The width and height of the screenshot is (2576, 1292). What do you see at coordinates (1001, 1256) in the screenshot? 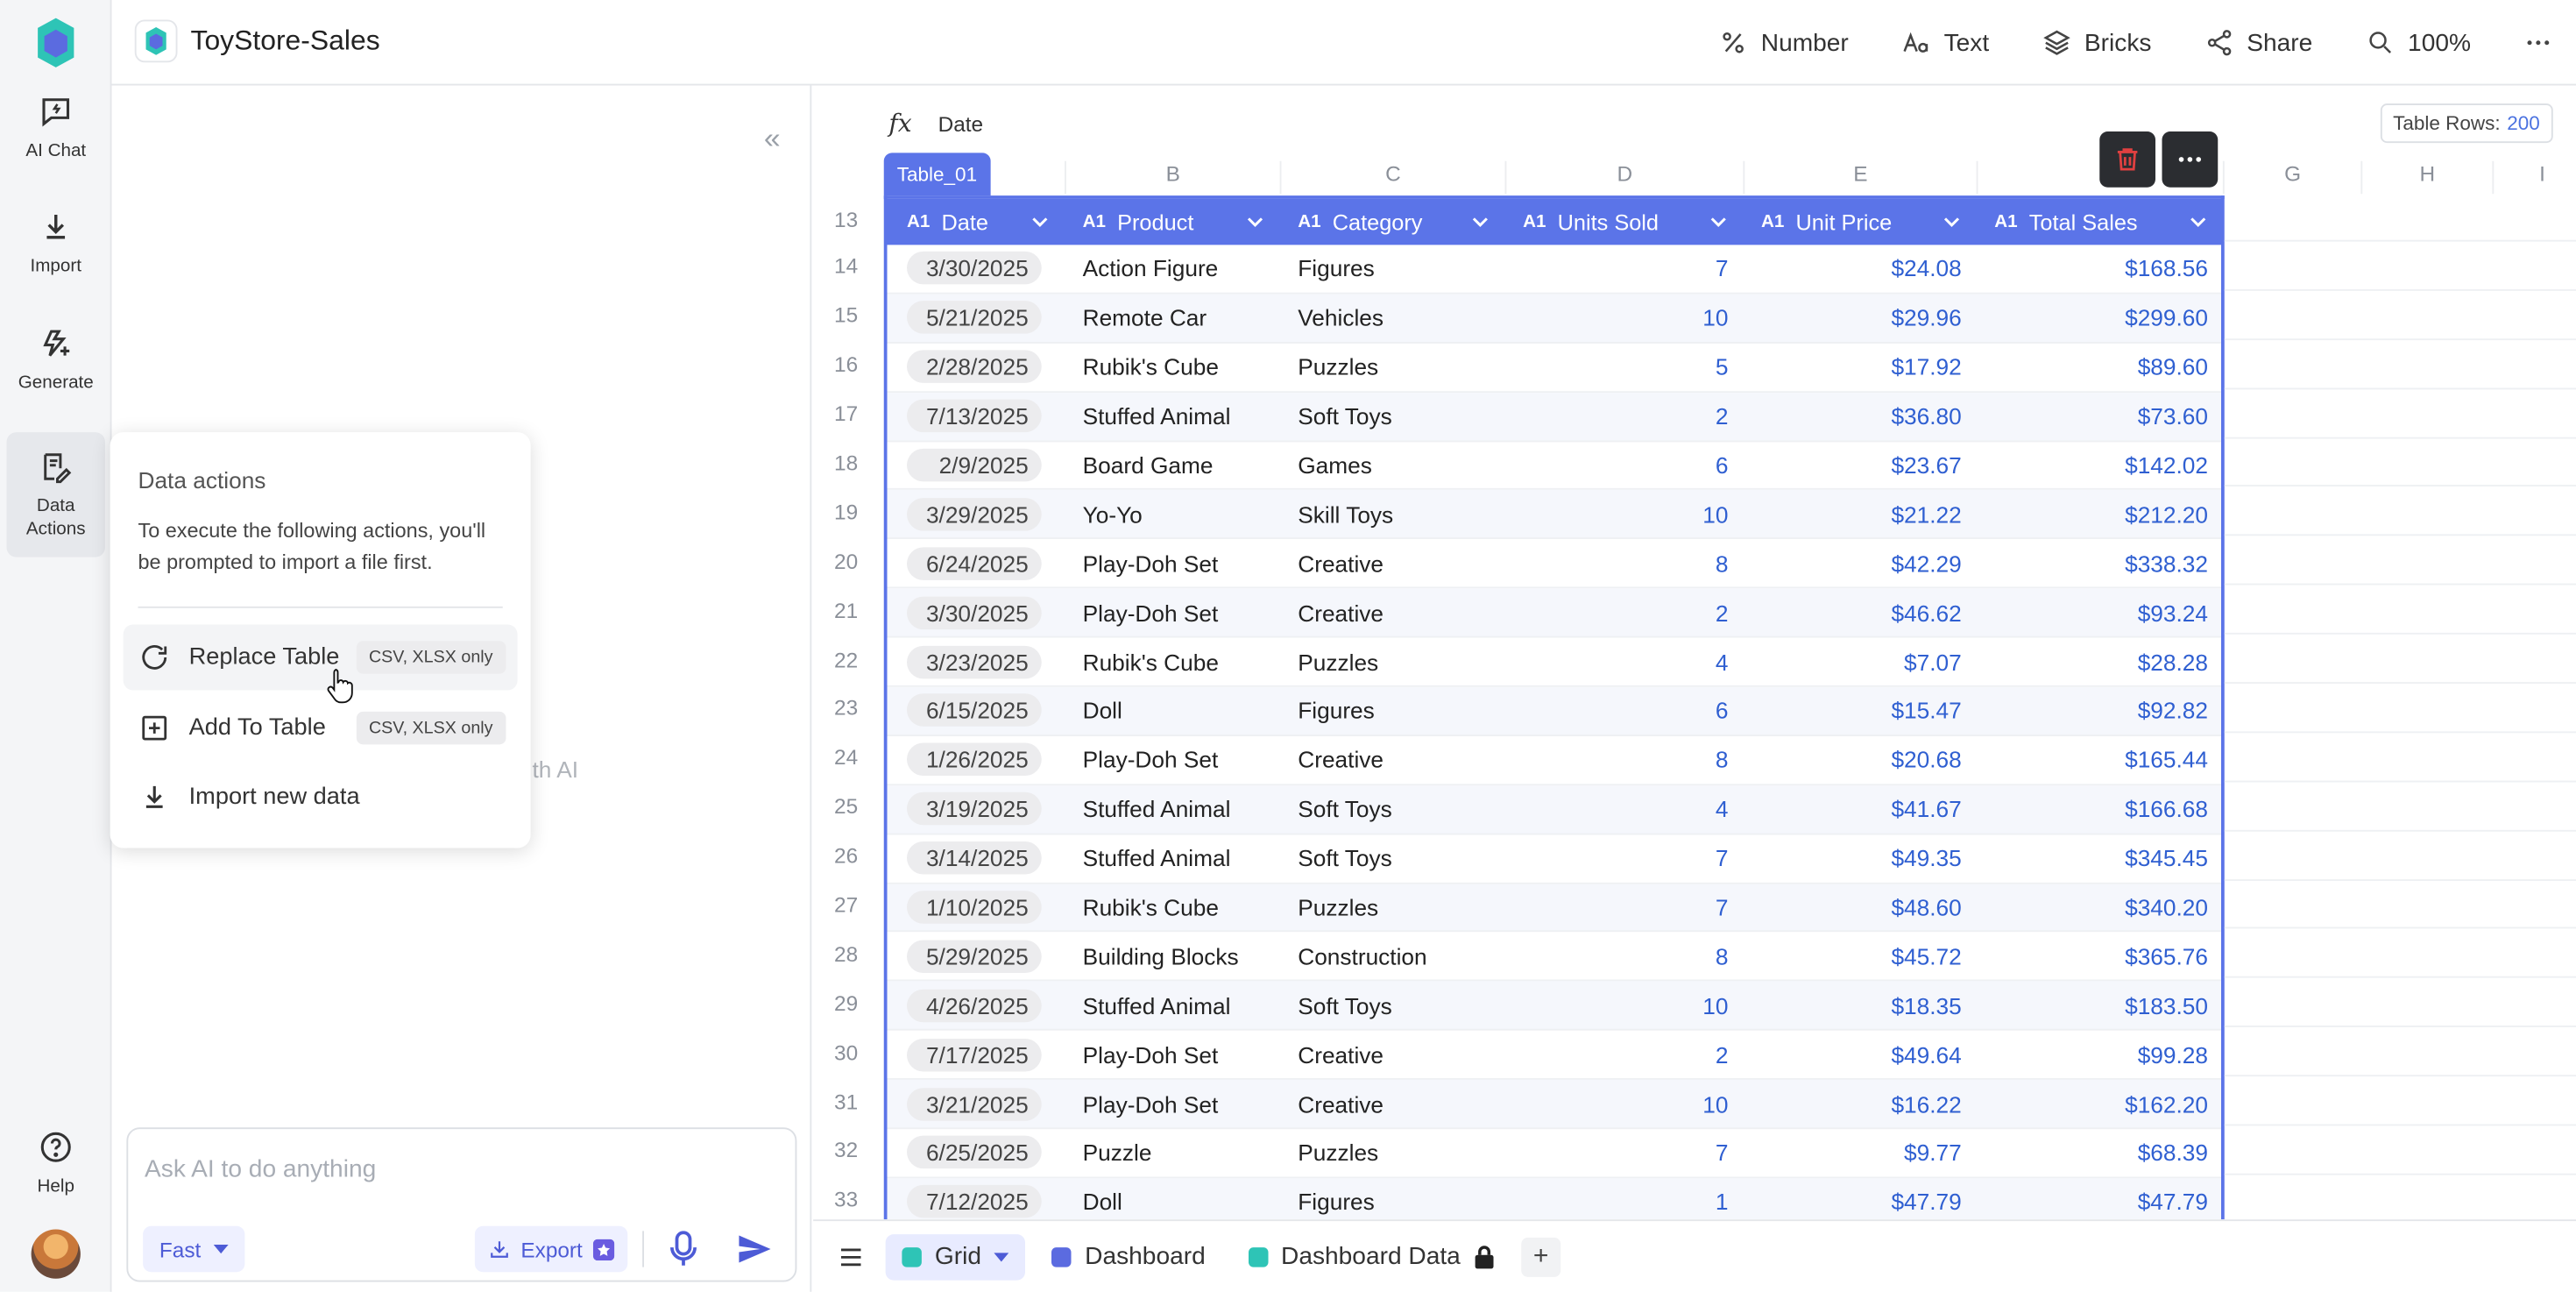
I see `caret-down-icon` at bounding box center [1001, 1256].